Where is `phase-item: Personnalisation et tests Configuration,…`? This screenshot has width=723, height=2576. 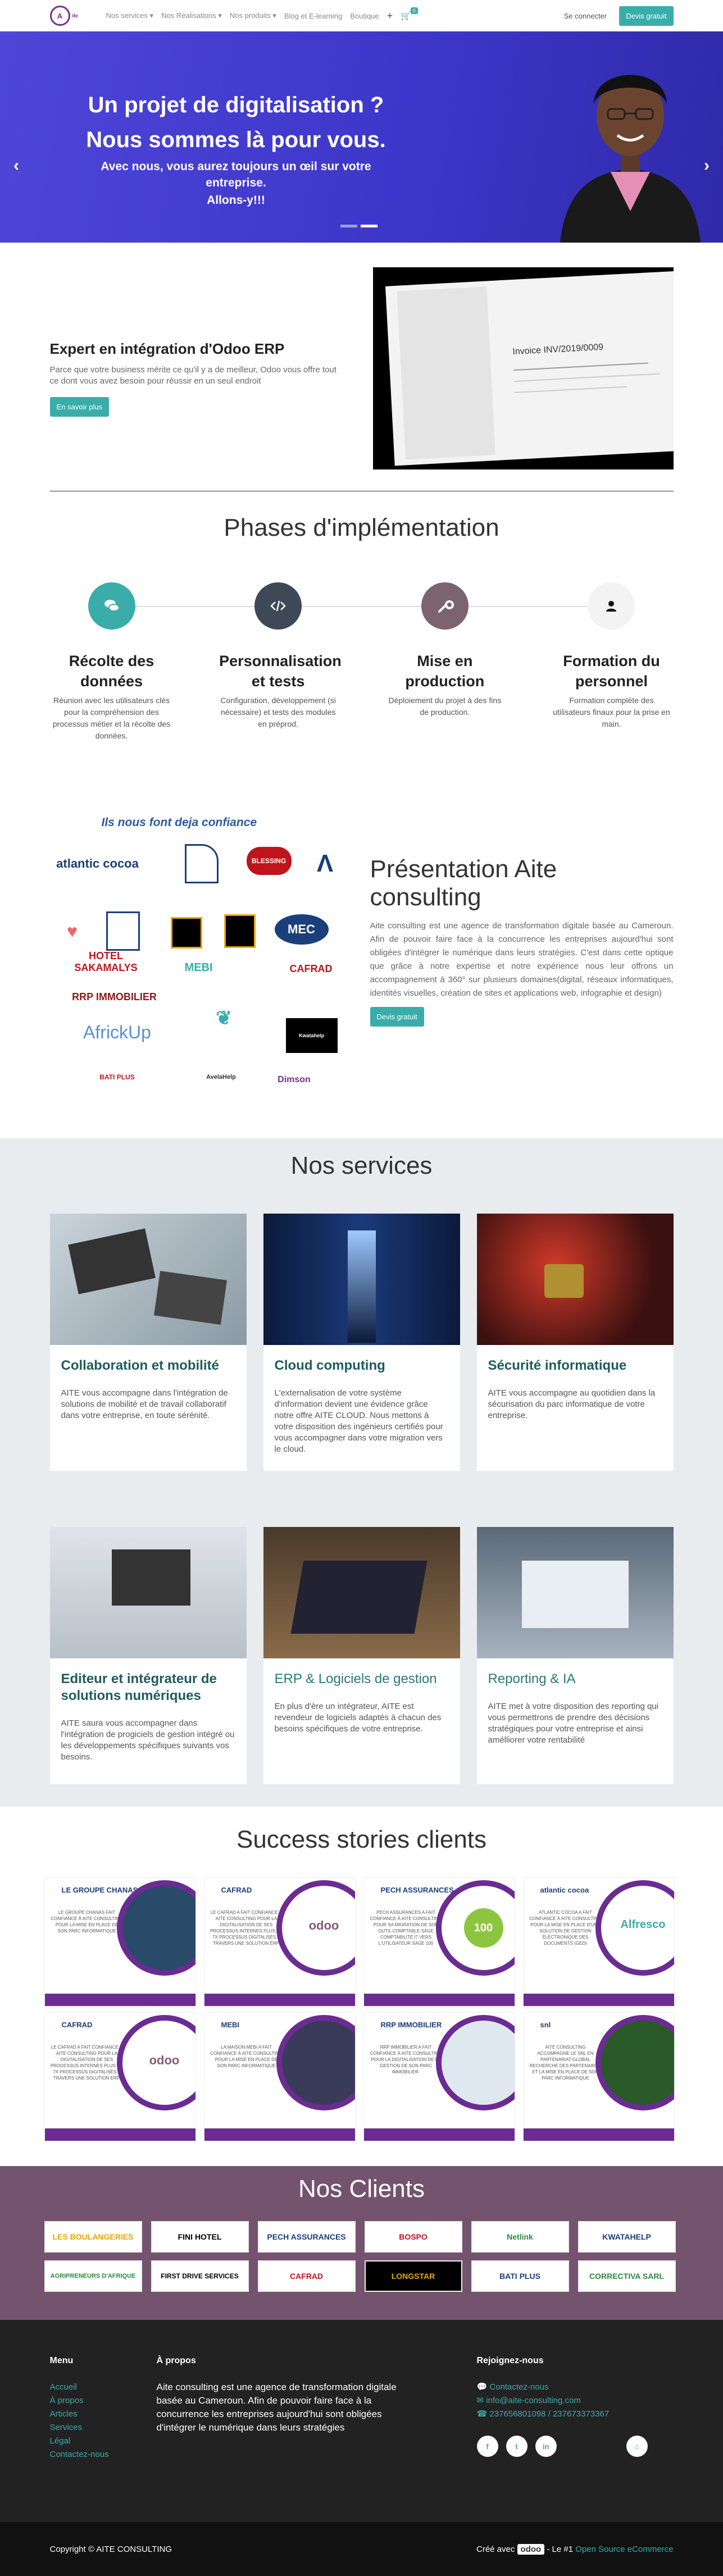 phase-item: Personnalisation et tests Configuration,… is located at coordinates (280, 662).